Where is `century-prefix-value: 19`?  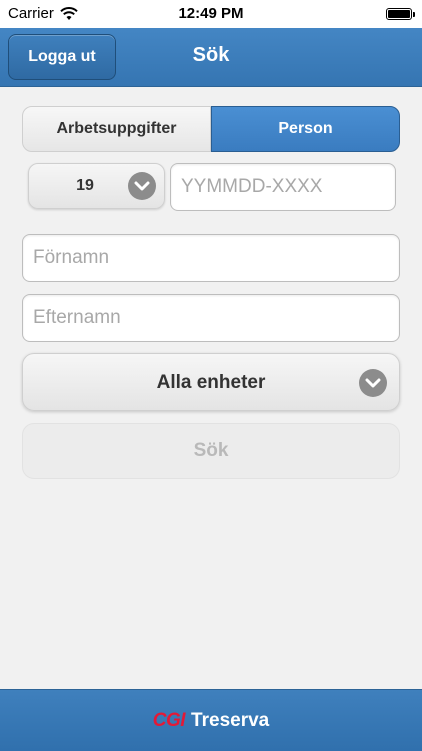
century-prefix-value: 19 is located at coordinates (85, 185).